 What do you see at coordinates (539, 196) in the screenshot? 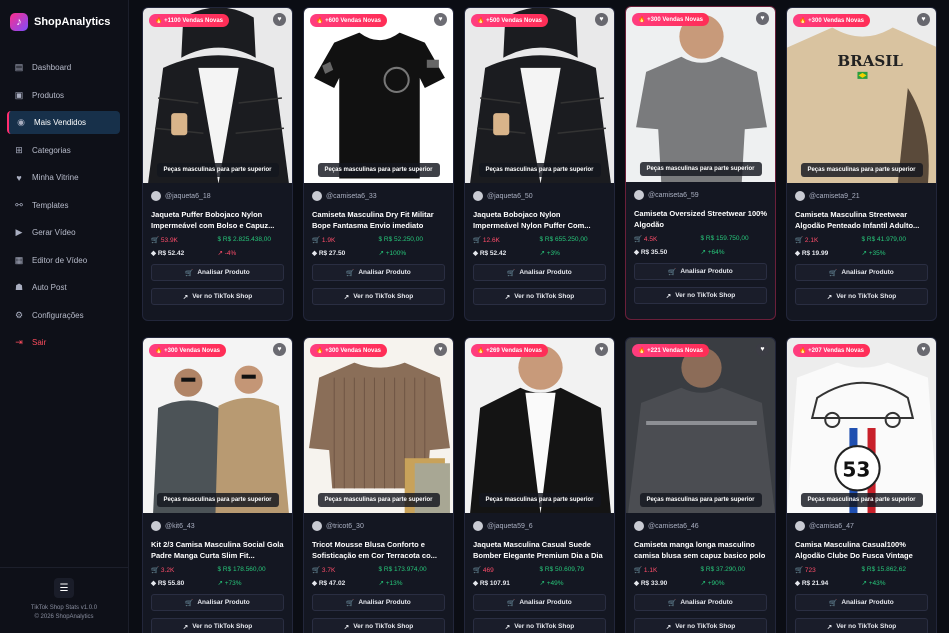
I see `seller: @jaqueta6_50` at bounding box center [539, 196].